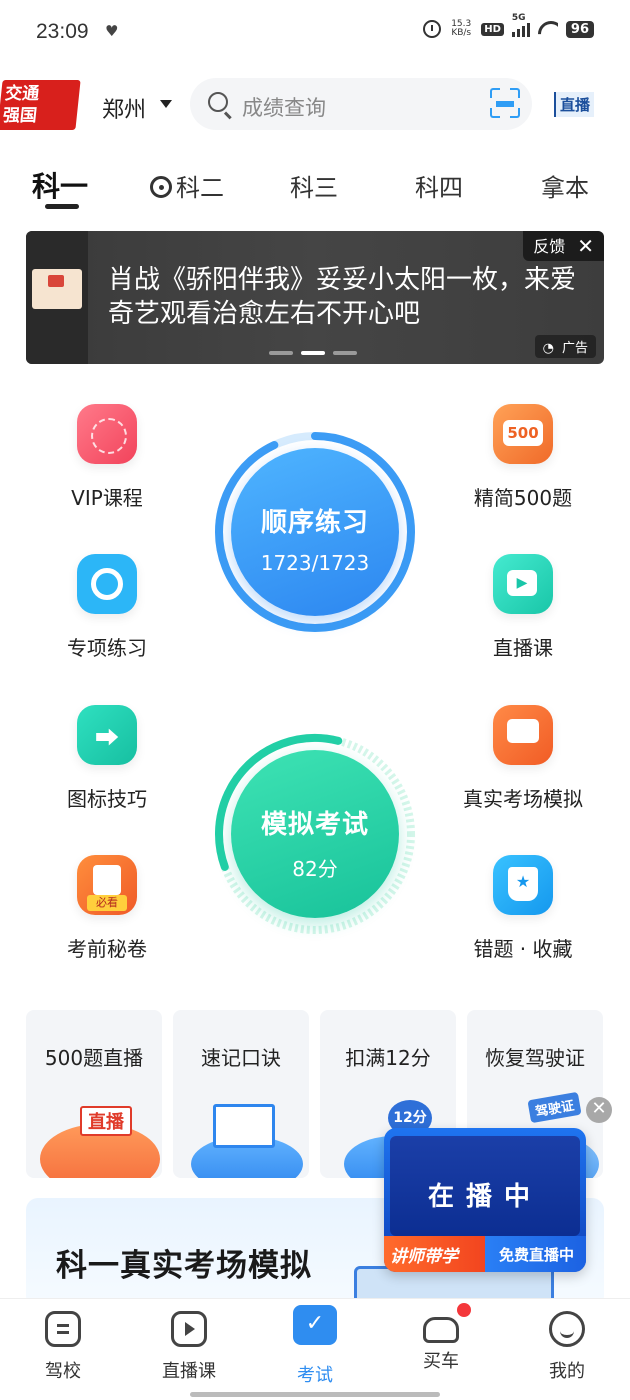 Image resolution: width=630 pixels, height=1400 pixels. I want to click on bottom-navigation: 驾校 直播课 考试 买车 我的, so click(315, 1349).